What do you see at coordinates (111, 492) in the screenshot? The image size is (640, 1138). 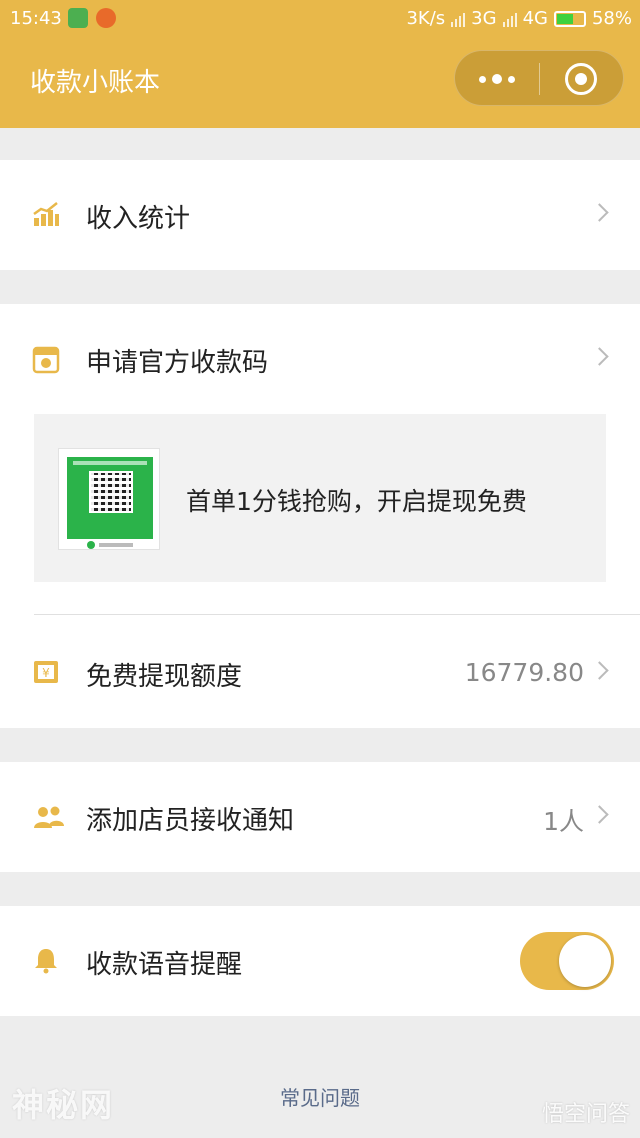 I see `qr-code-image` at bounding box center [111, 492].